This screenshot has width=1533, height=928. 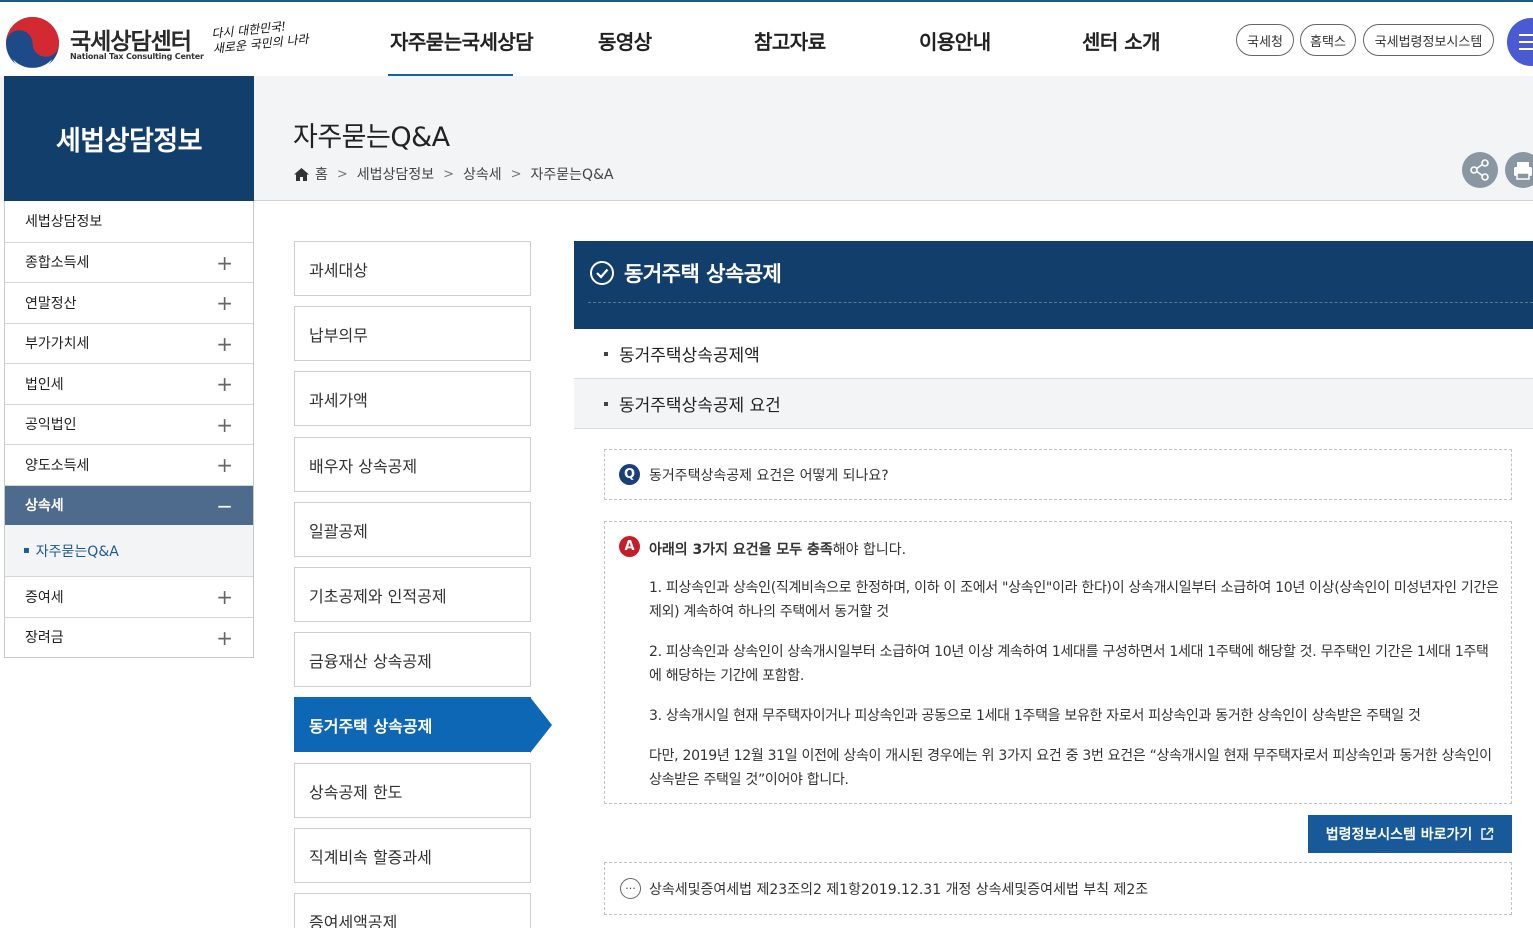 I want to click on topic-tab: 납부의무, so click(x=412, y=333).